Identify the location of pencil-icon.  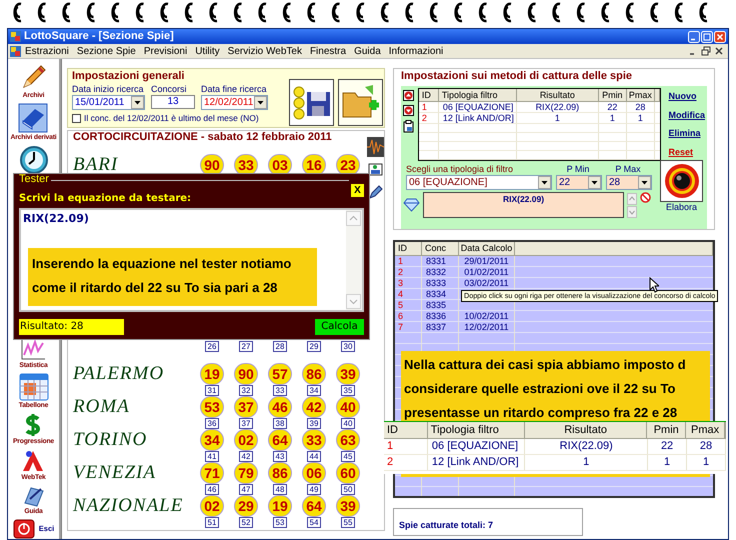
(375, 192).